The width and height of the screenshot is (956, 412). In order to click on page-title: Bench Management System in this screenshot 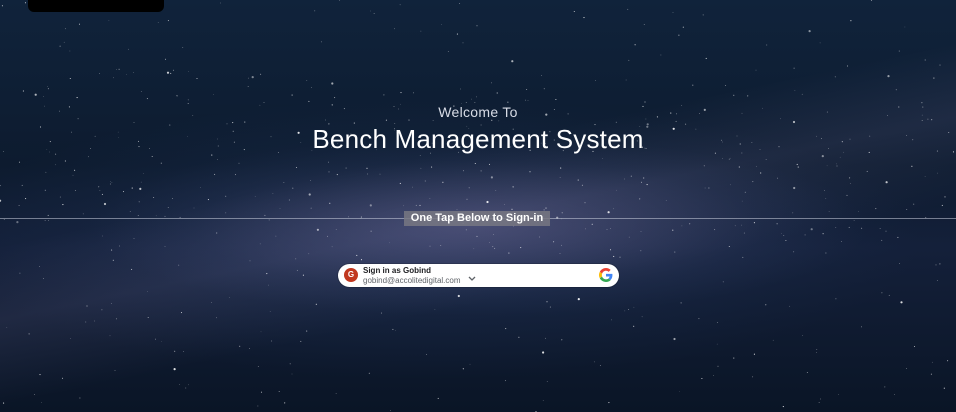, I will do `click(478, 139)`.